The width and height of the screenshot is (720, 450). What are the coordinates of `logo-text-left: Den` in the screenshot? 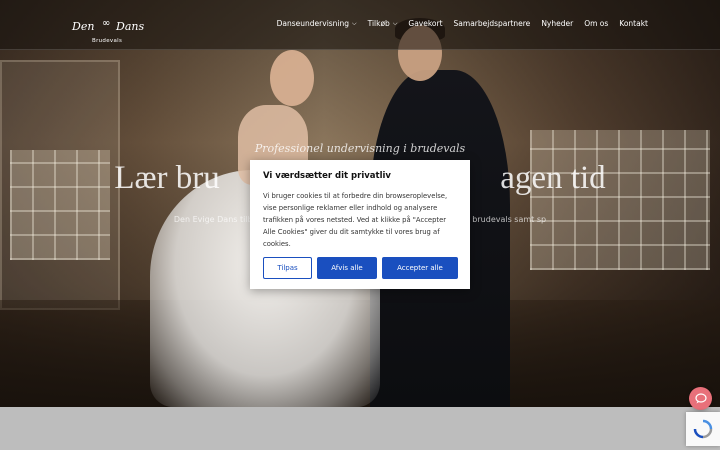 It's located at (83, 26).